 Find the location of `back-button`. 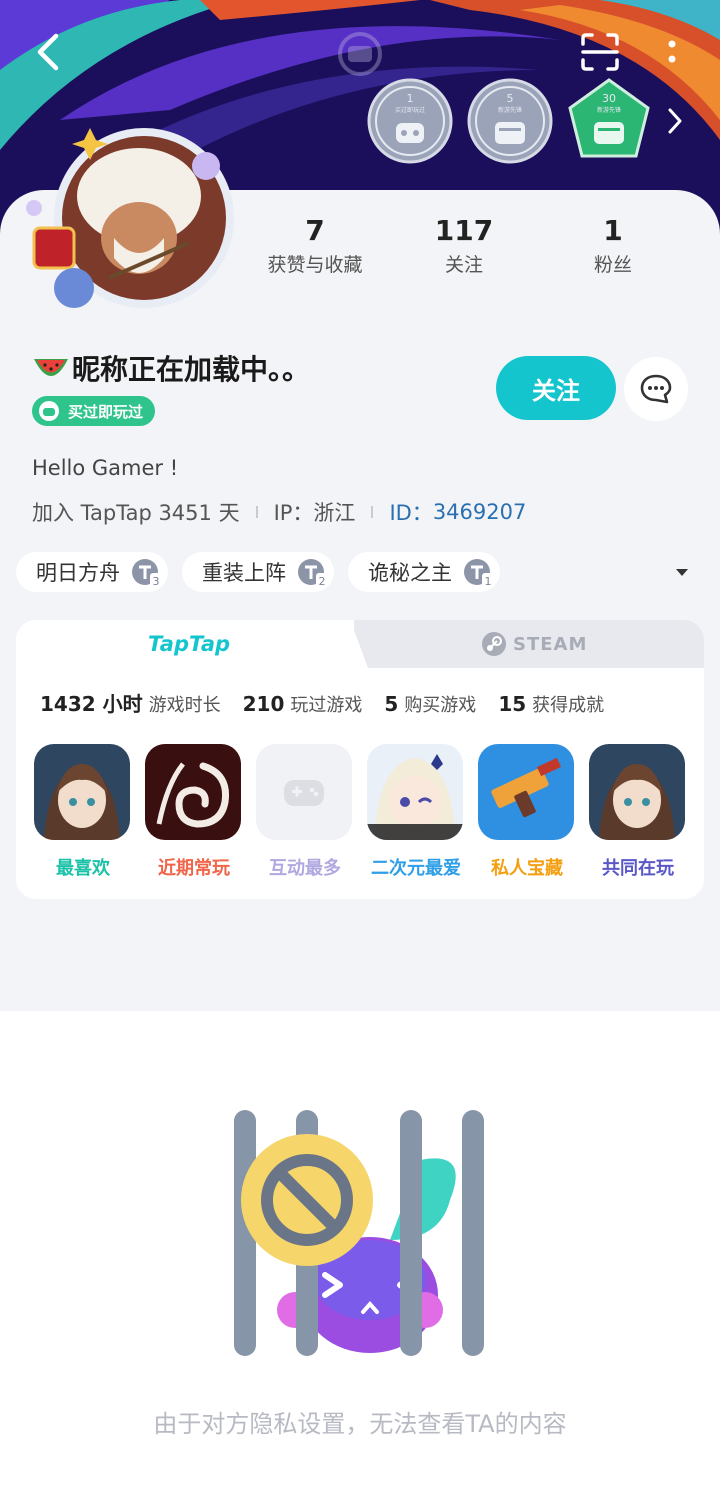

back-button is located at coordinates (48, 52).